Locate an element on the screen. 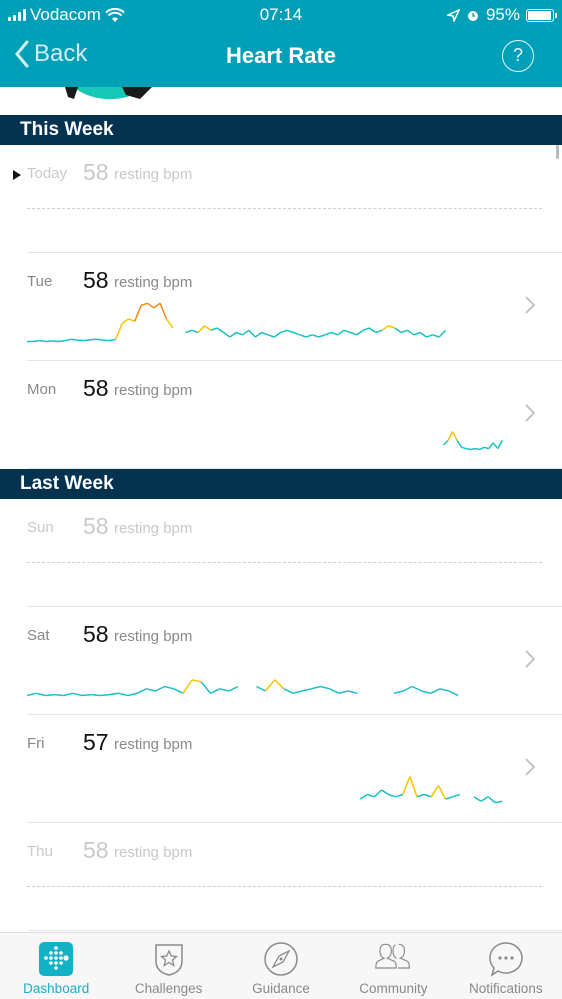 This screenshot has width=562, height=999. day-row-tue: Tue 58 resting bpm is located at coordinates (281, 307).